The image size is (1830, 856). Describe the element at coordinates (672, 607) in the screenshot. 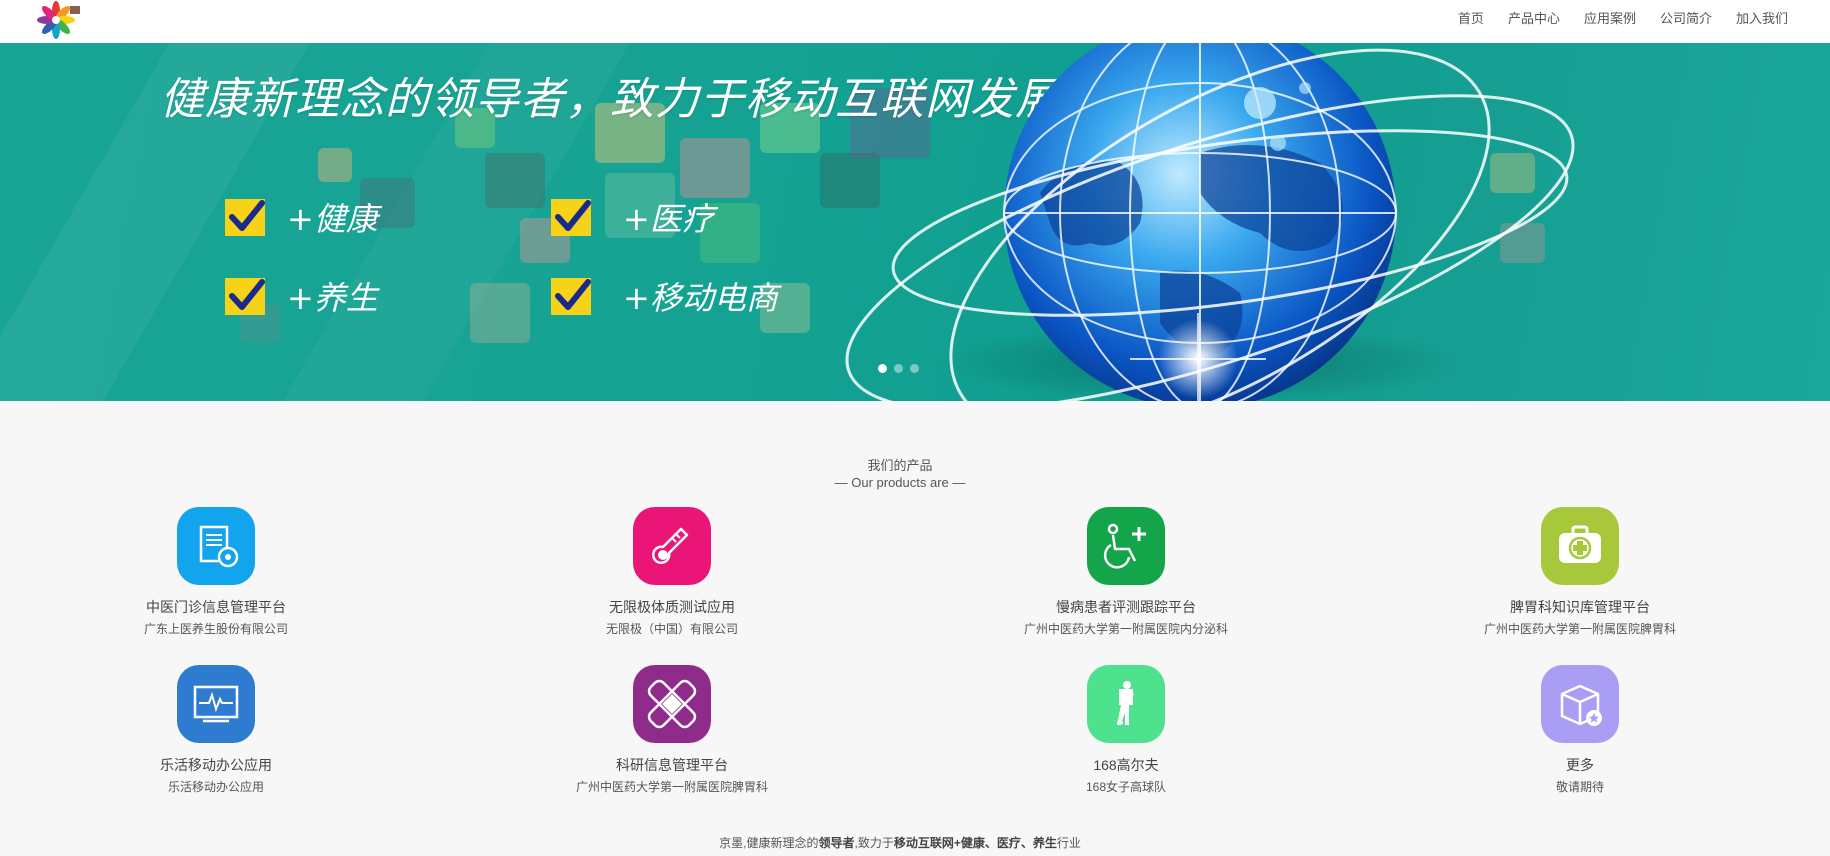

I see `product-name: 无限极体质测试应用` at that location.